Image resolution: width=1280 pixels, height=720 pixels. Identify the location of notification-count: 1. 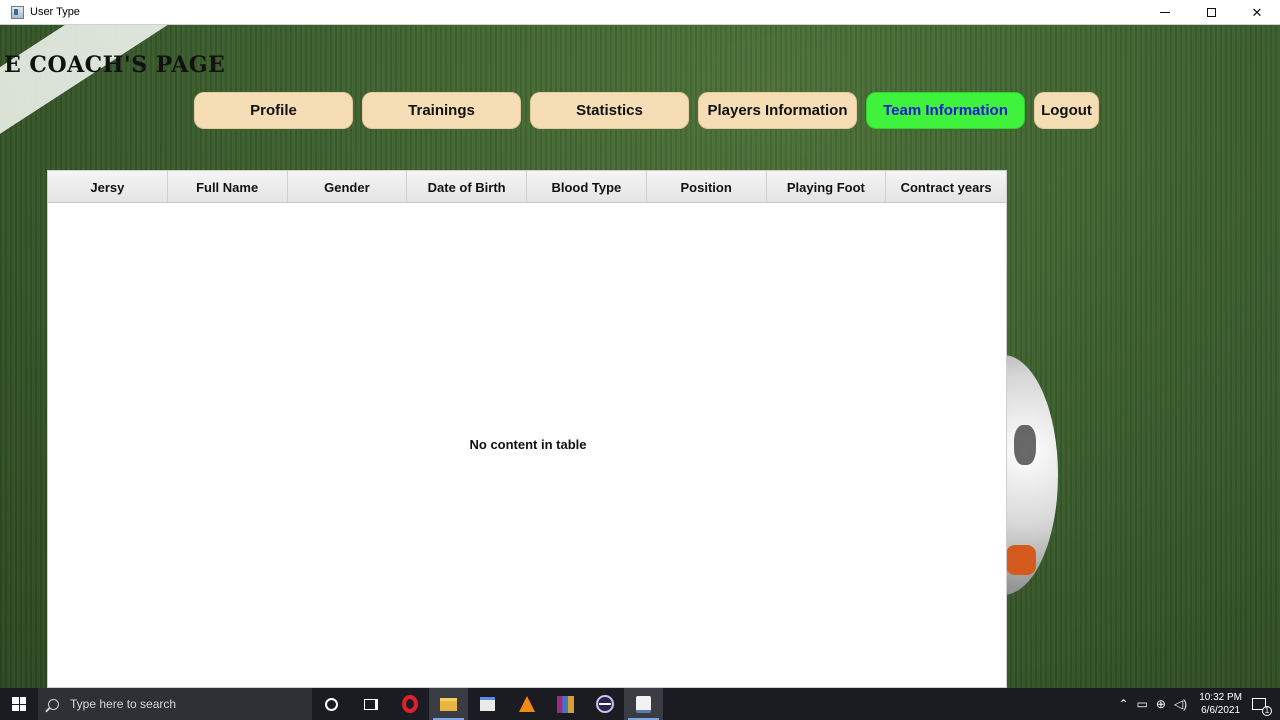
(1267, 711).